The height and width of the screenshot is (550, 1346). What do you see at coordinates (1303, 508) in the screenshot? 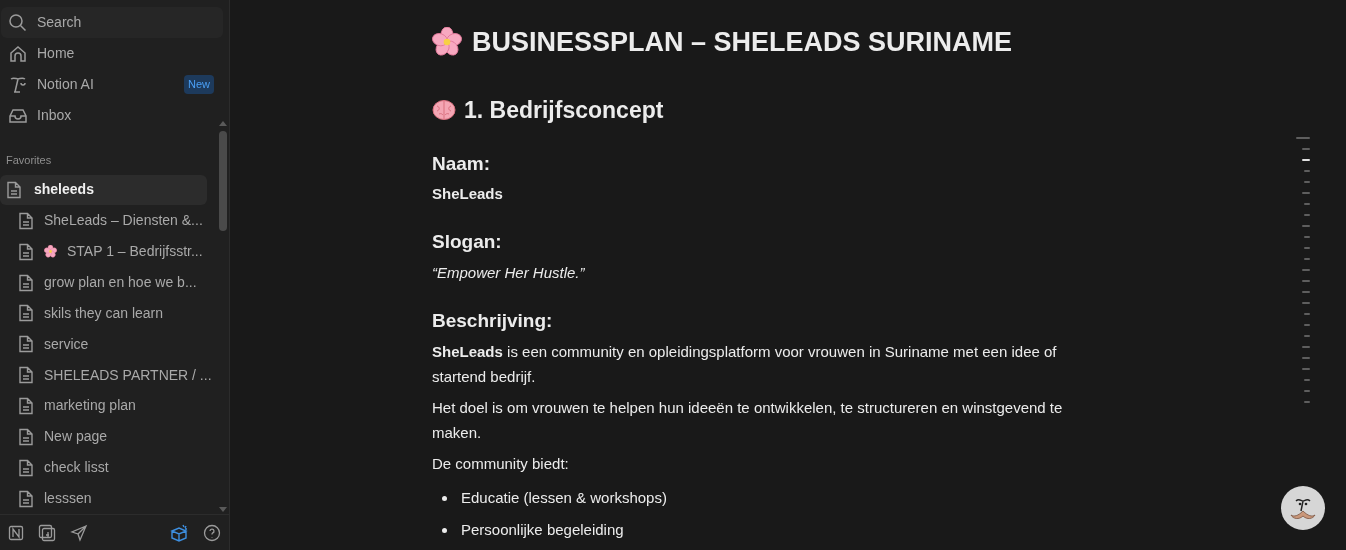
I see `helper-avatar-button` at bounding box center [1303, 508].